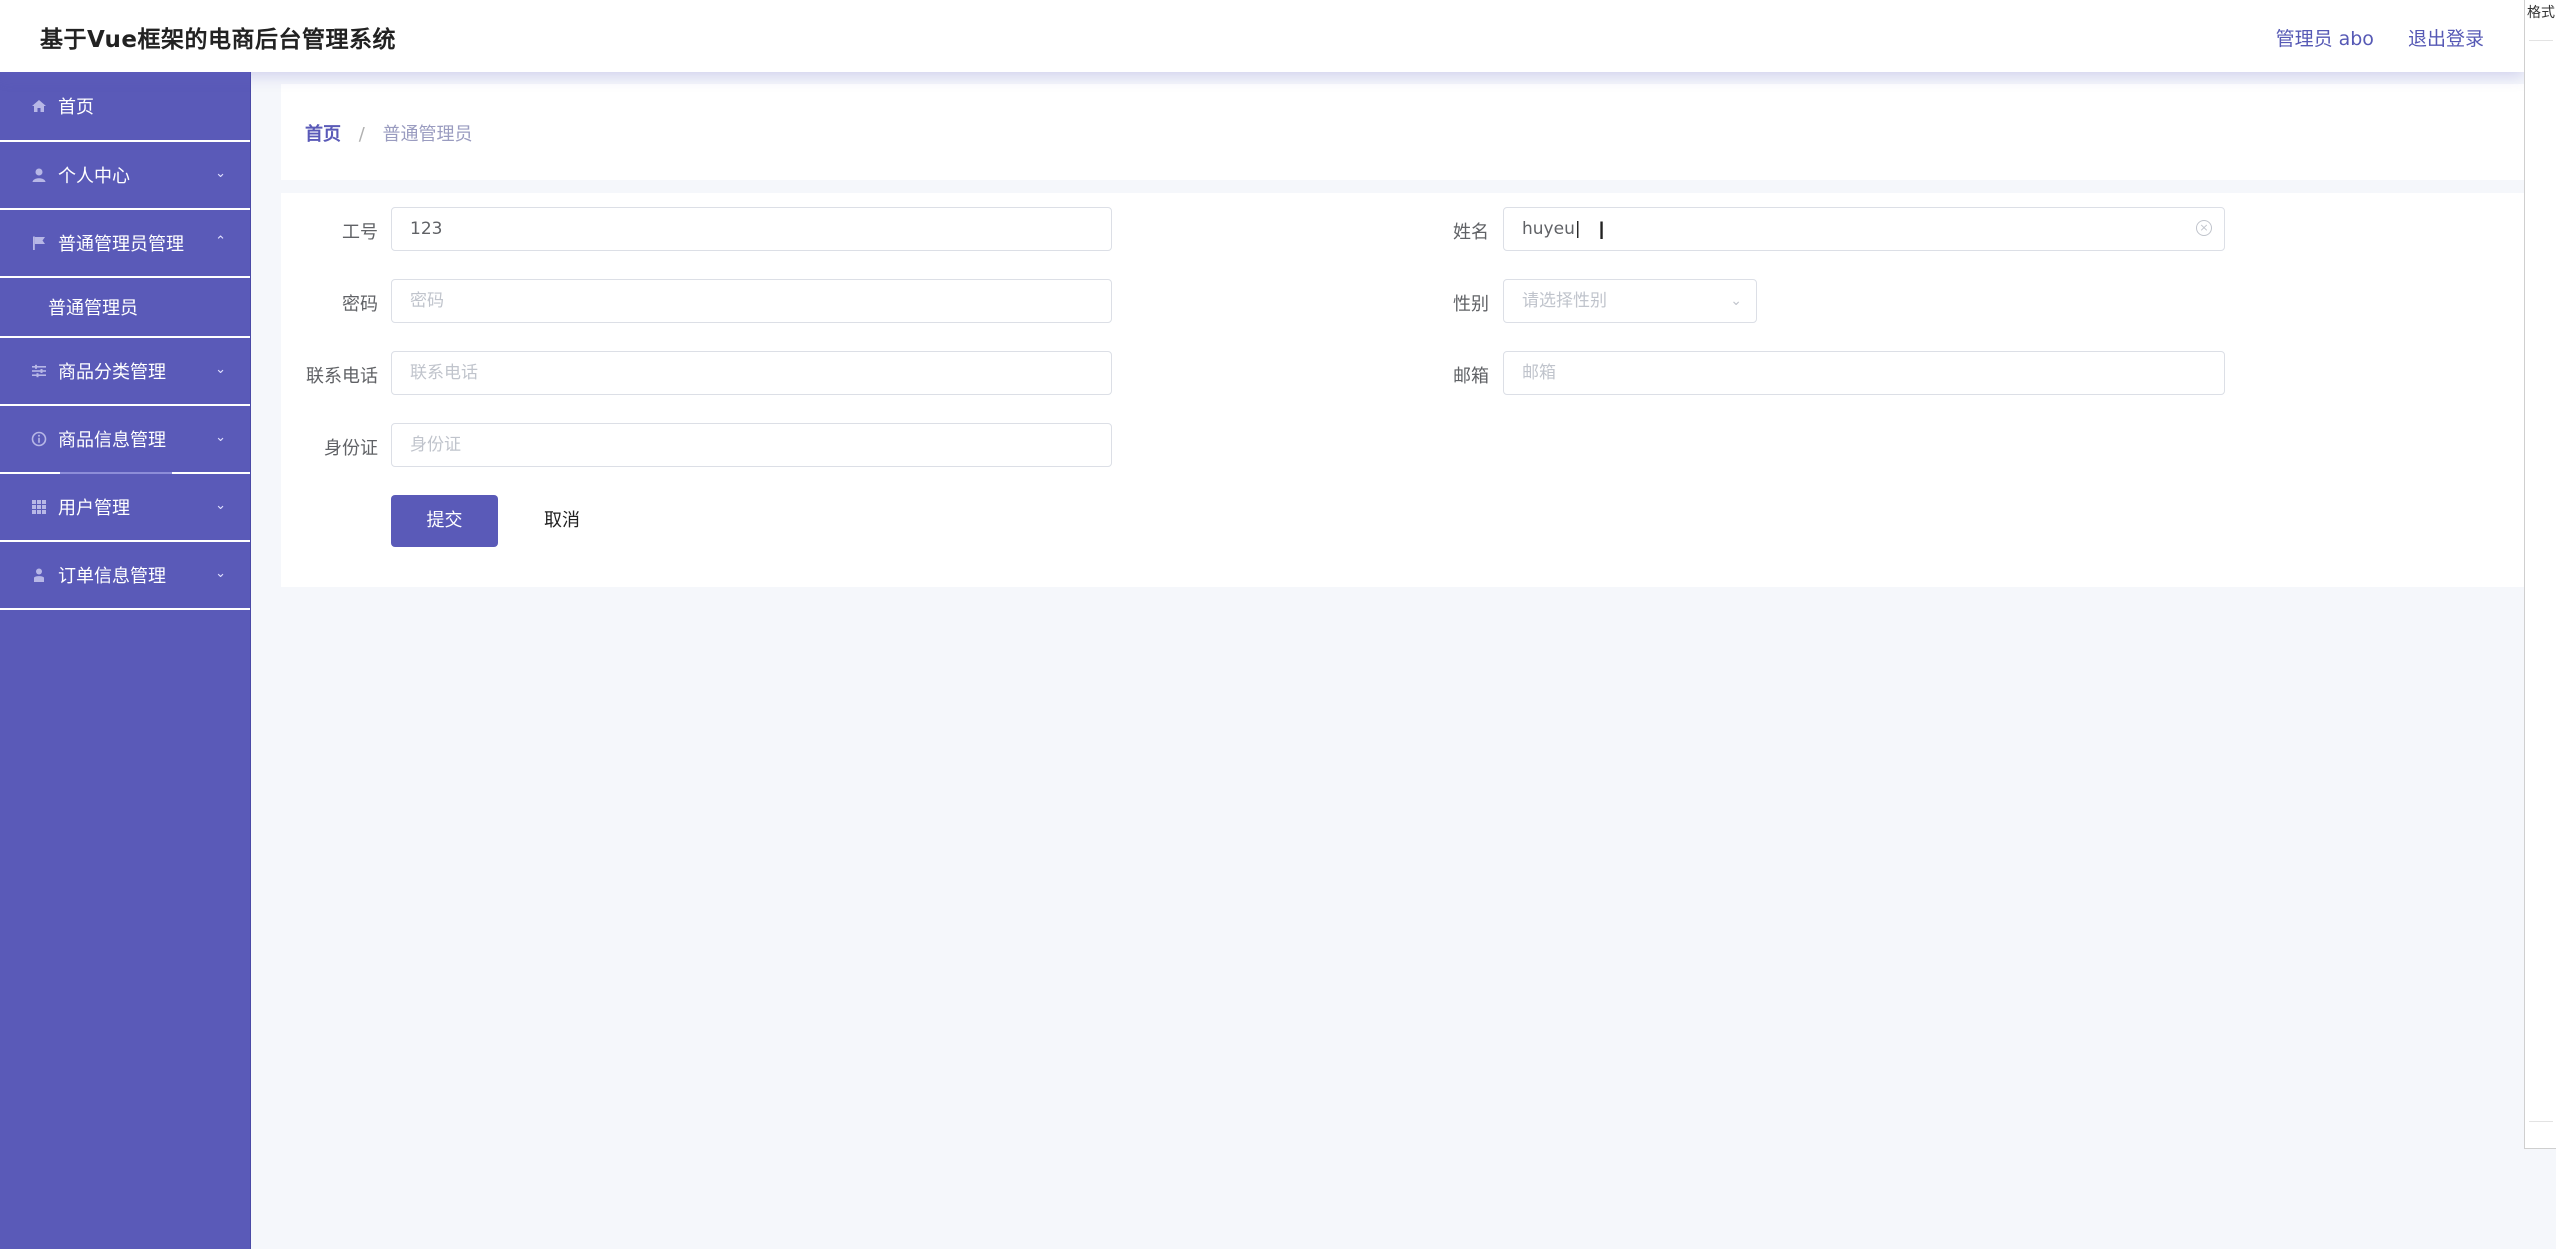 The image size is (2556, 1249). I want to click on breadcrumb-current: 普通管理员, so click(427, 134).